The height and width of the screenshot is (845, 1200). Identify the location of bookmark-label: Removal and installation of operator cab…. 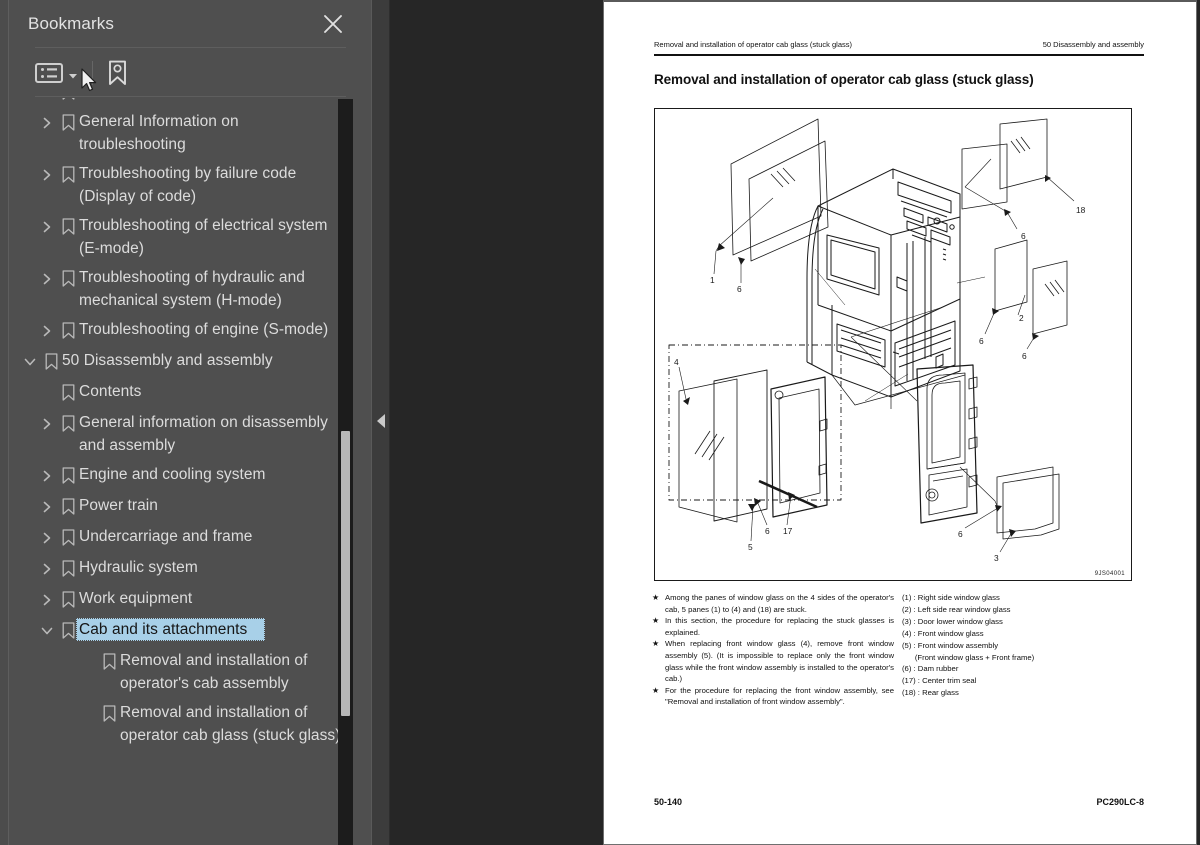
(230, 724).